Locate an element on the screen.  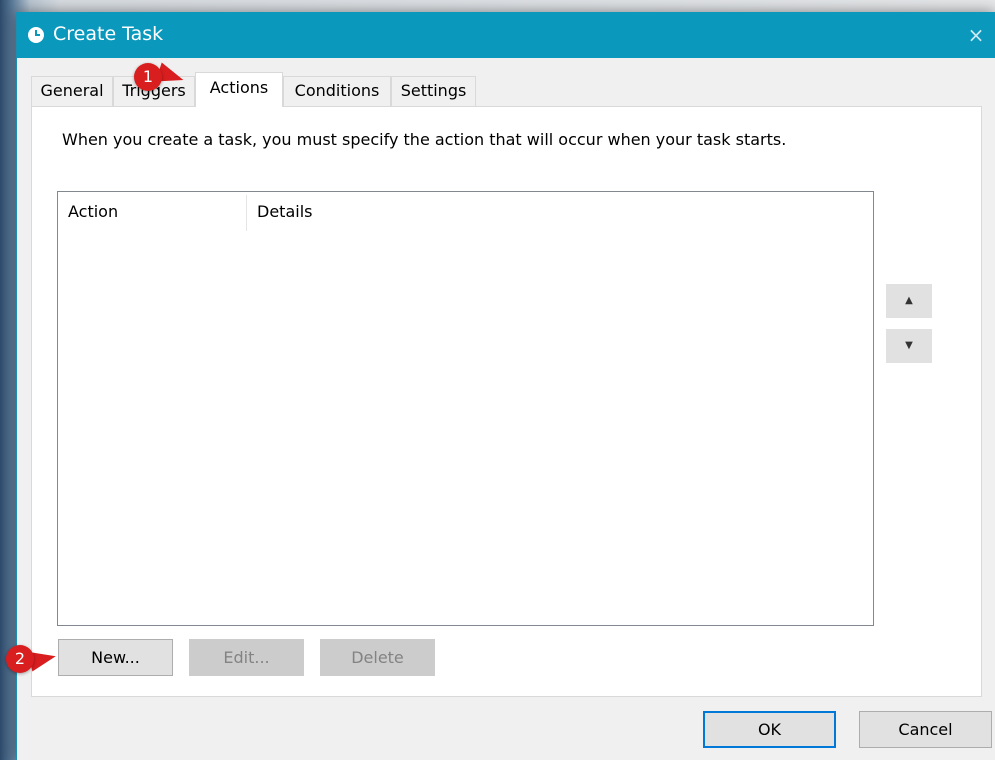
move-up-button: ▲ is located at coordinates (909, 301).